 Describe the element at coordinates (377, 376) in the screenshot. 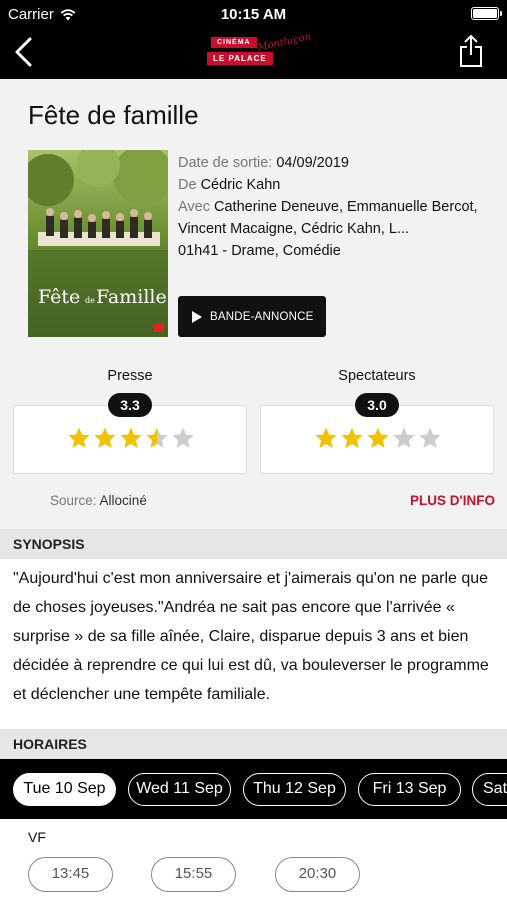

I see `audience-label: Spectateurs` at that location.